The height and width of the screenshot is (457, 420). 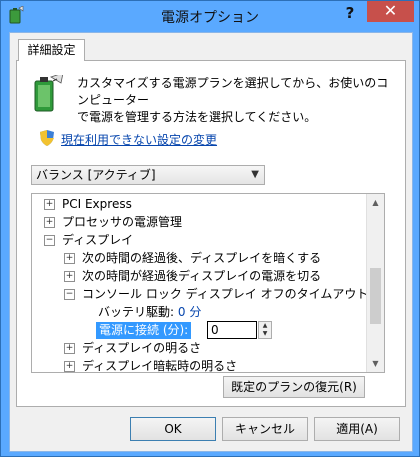 I want to click on tree-node-display-brightness: + ディスプレイの明るさ, so click(x=132, y=348).